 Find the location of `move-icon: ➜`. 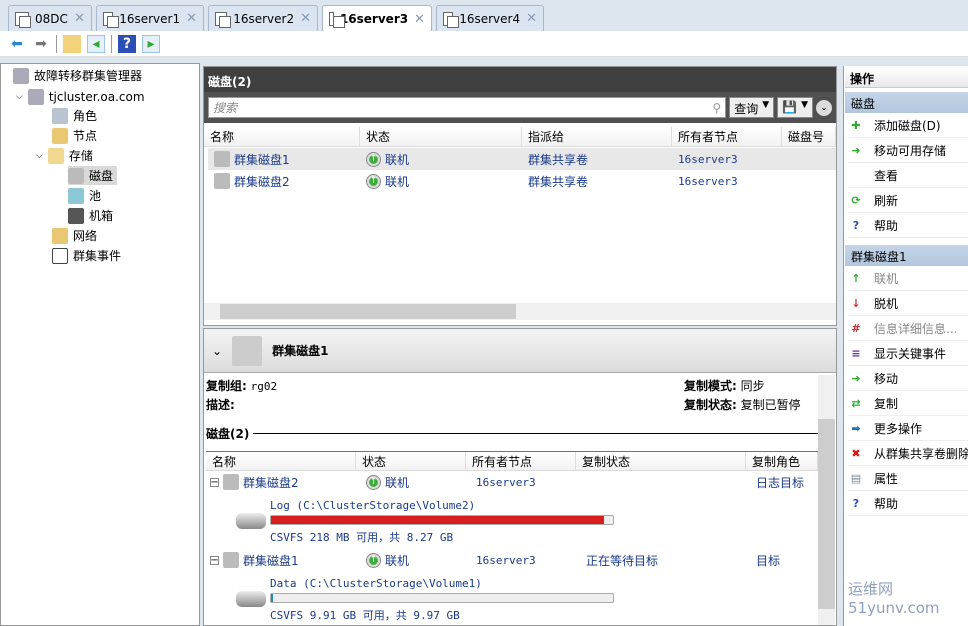

move-icon: ➜ is located at coordinates (856, 378).